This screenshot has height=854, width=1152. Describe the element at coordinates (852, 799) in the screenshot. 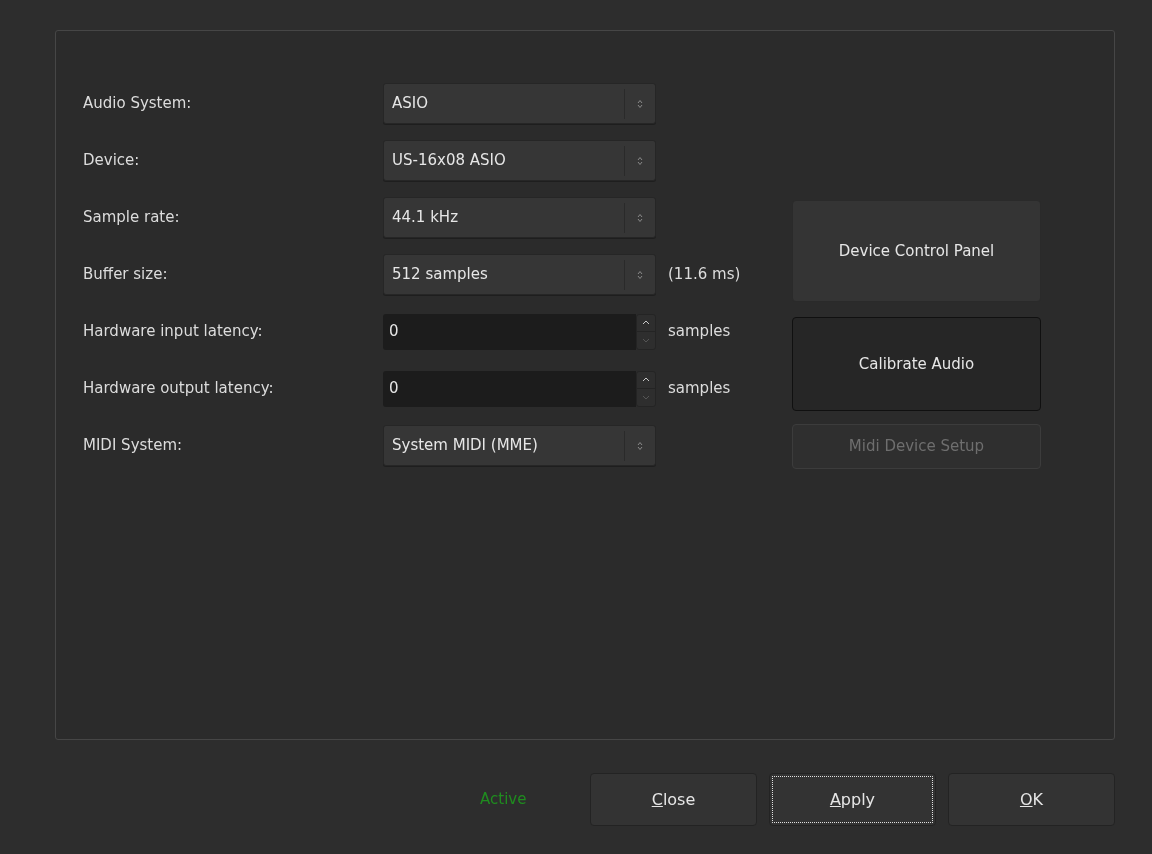

I see `dialog-button: Apply` at that location.